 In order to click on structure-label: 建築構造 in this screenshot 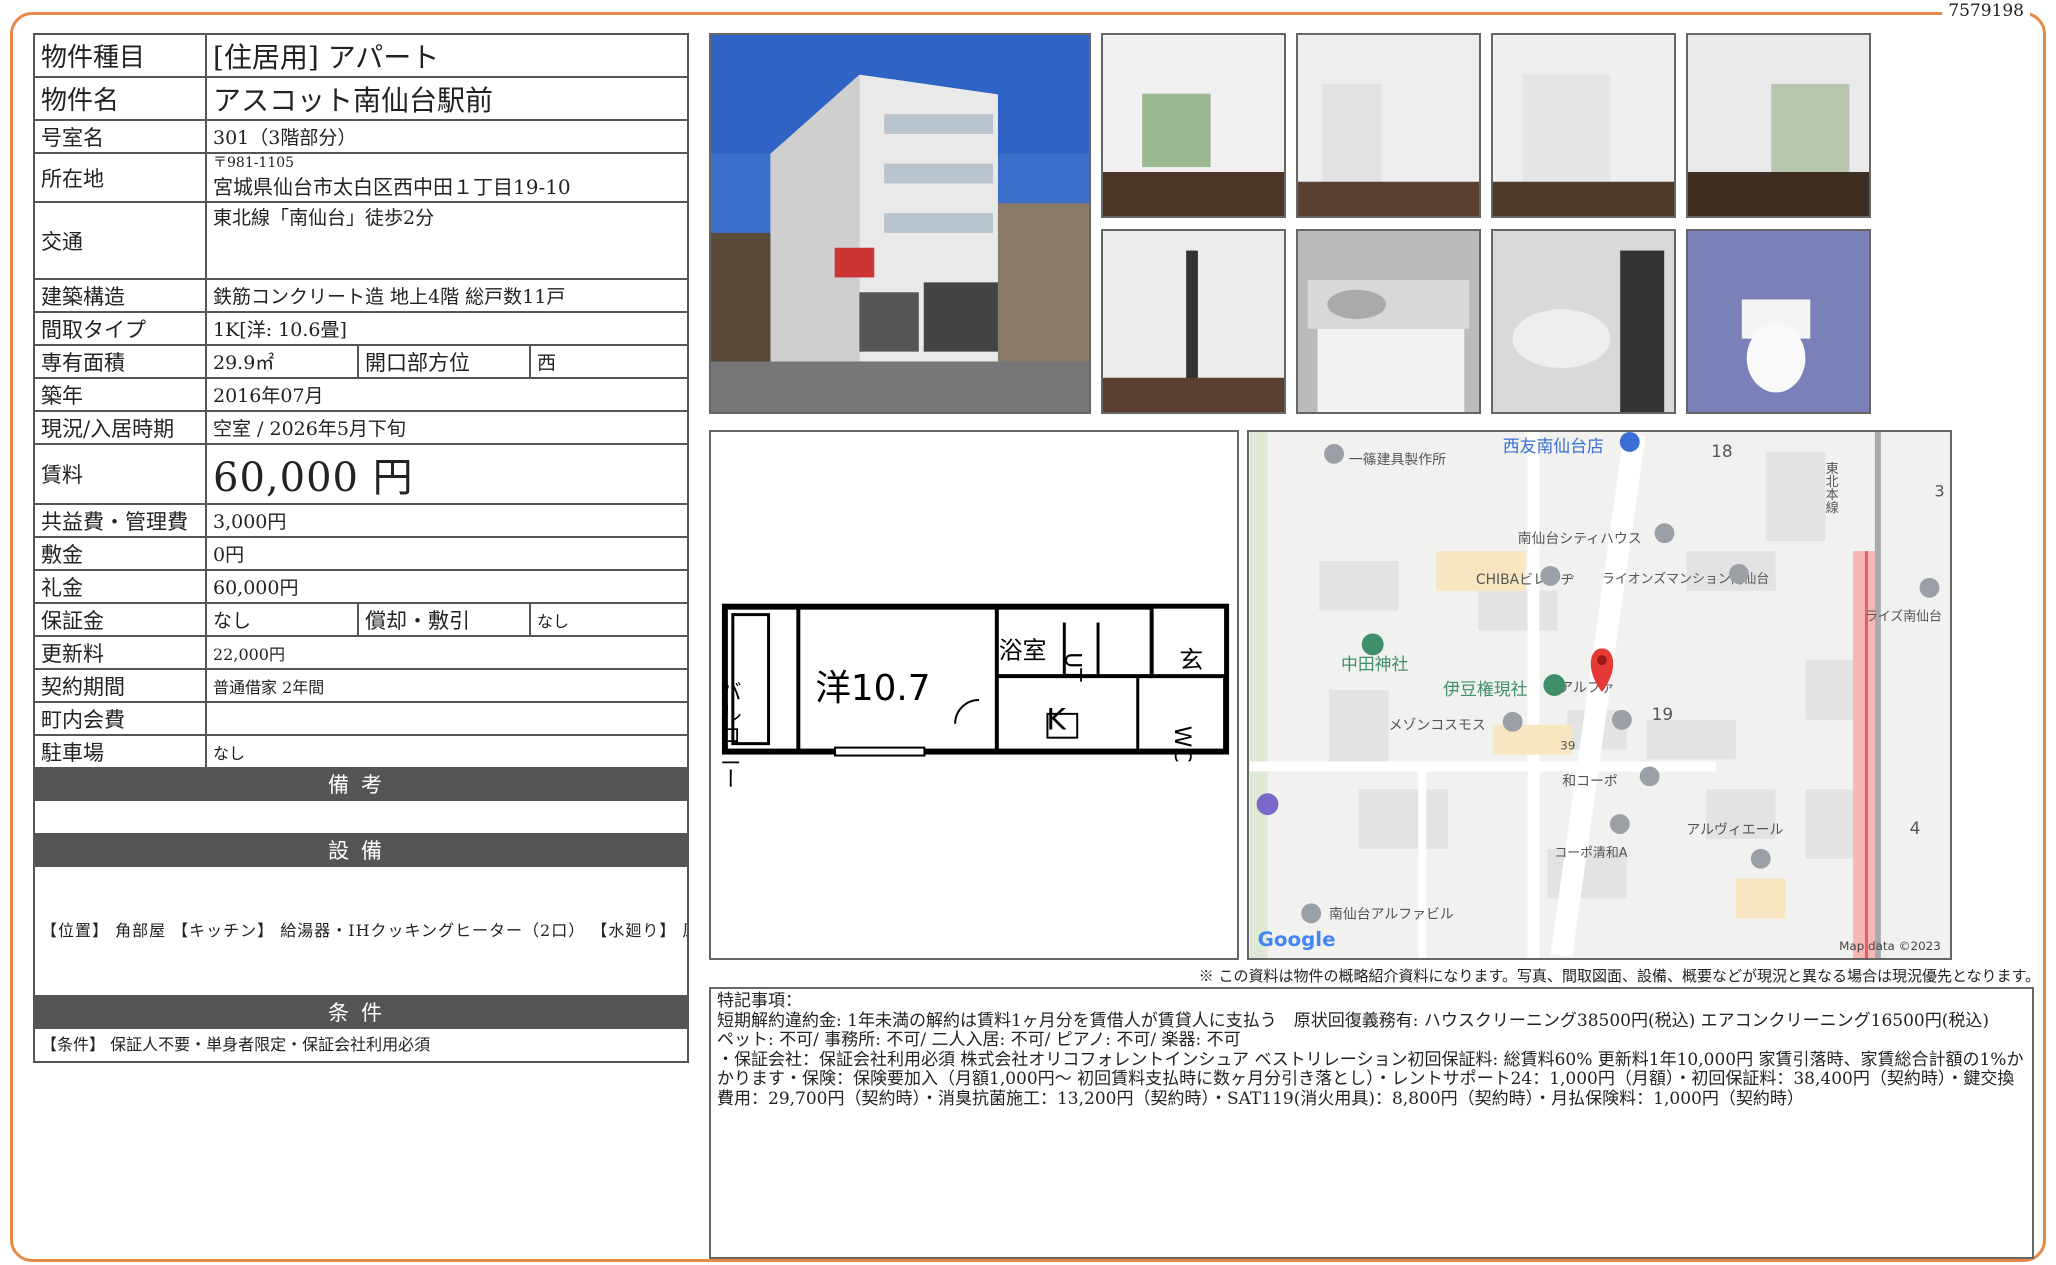, I will do `click(120, 295)`.